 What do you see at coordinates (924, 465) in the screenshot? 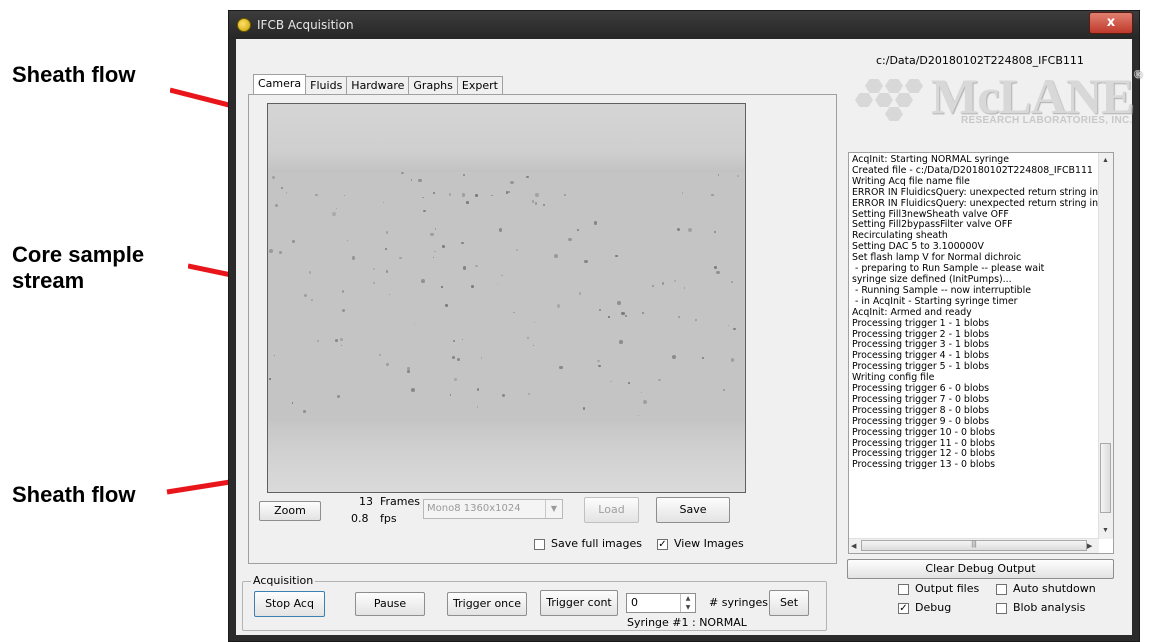
I see `log-line: Processing trigger 13 - 0 blobs` at bounding box center [924, 465].